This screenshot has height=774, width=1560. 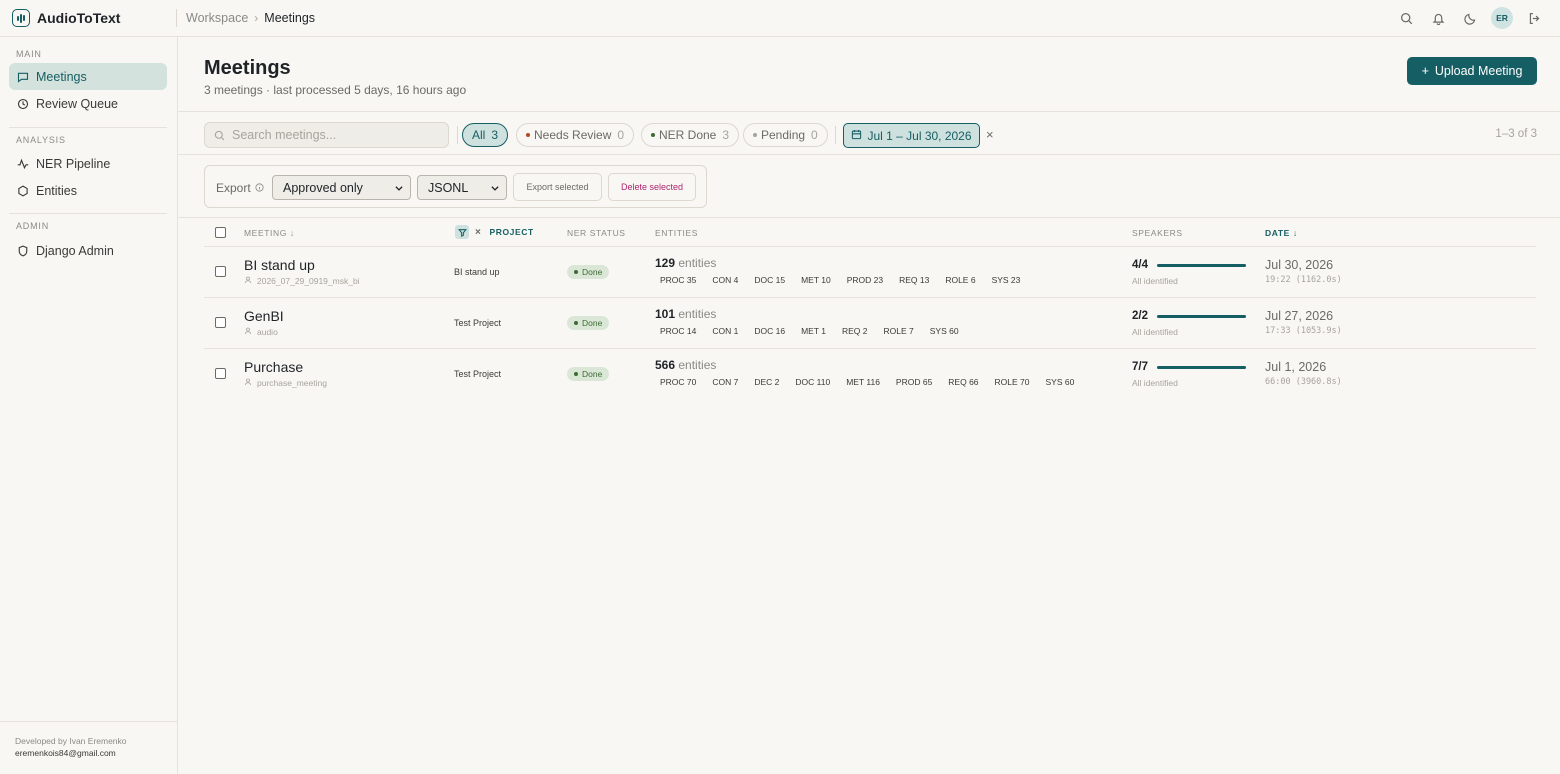 What do you see at coordinates (1438, 18) in the screenshot?
I see `bell-icon` at bounding box center [1438, 18].